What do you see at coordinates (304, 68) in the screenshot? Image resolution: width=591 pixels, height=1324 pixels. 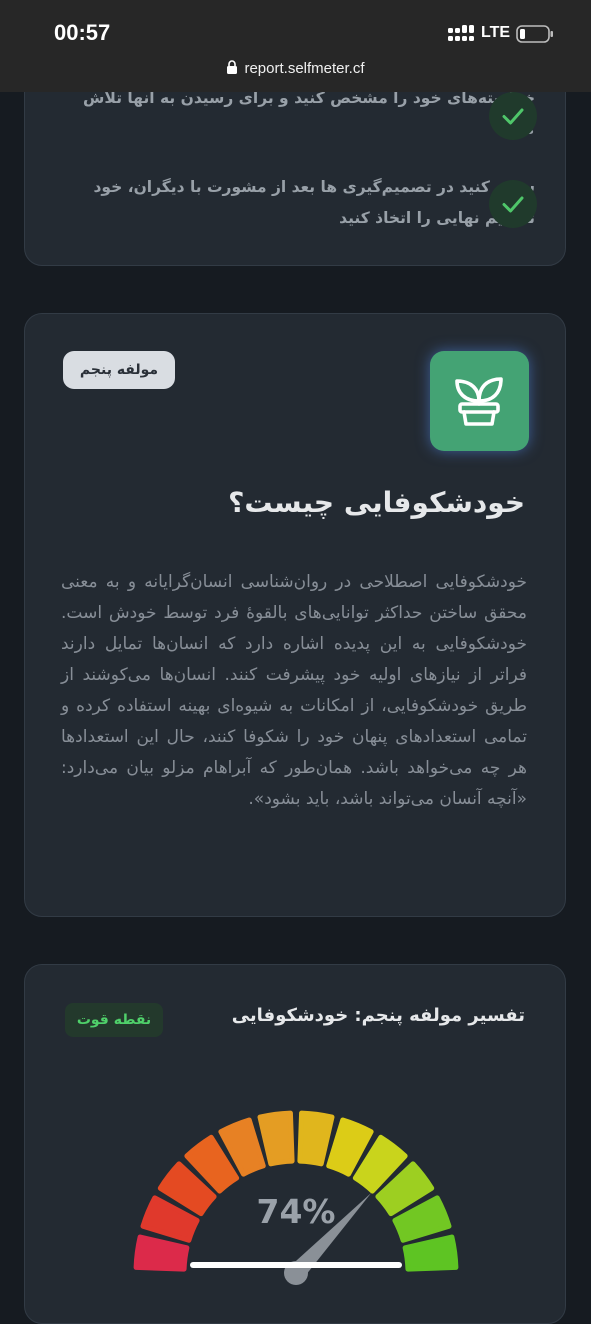 I see `url-text: report.selfmeter.cf` at bounding box center [304, 68].